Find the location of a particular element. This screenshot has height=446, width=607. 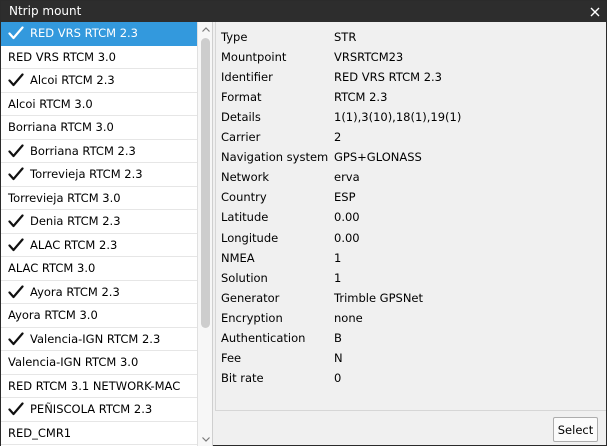

list-item: RED VRS RTCM 2.3 is located at coordinates (99, 34).